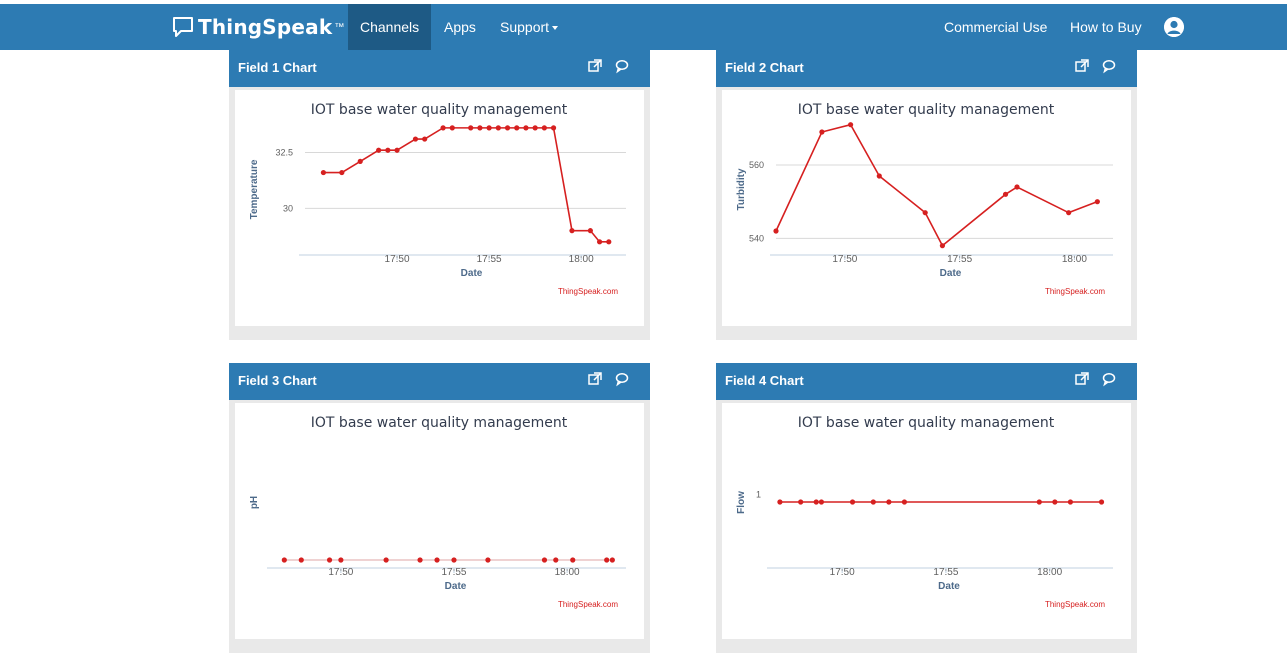  I want to click on panel-title: Field 1 Chart, so click(277, 67).